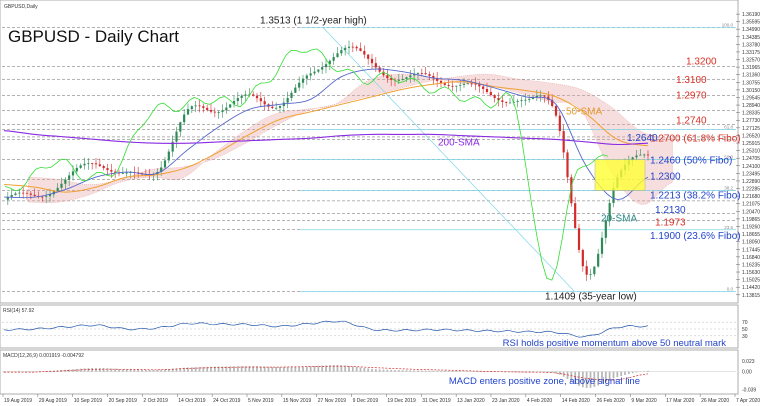  What do you see at coordinates (691, 80) in the screenshot?
I see `annotation-label: 1.3100` at bounding box center [691, 80].